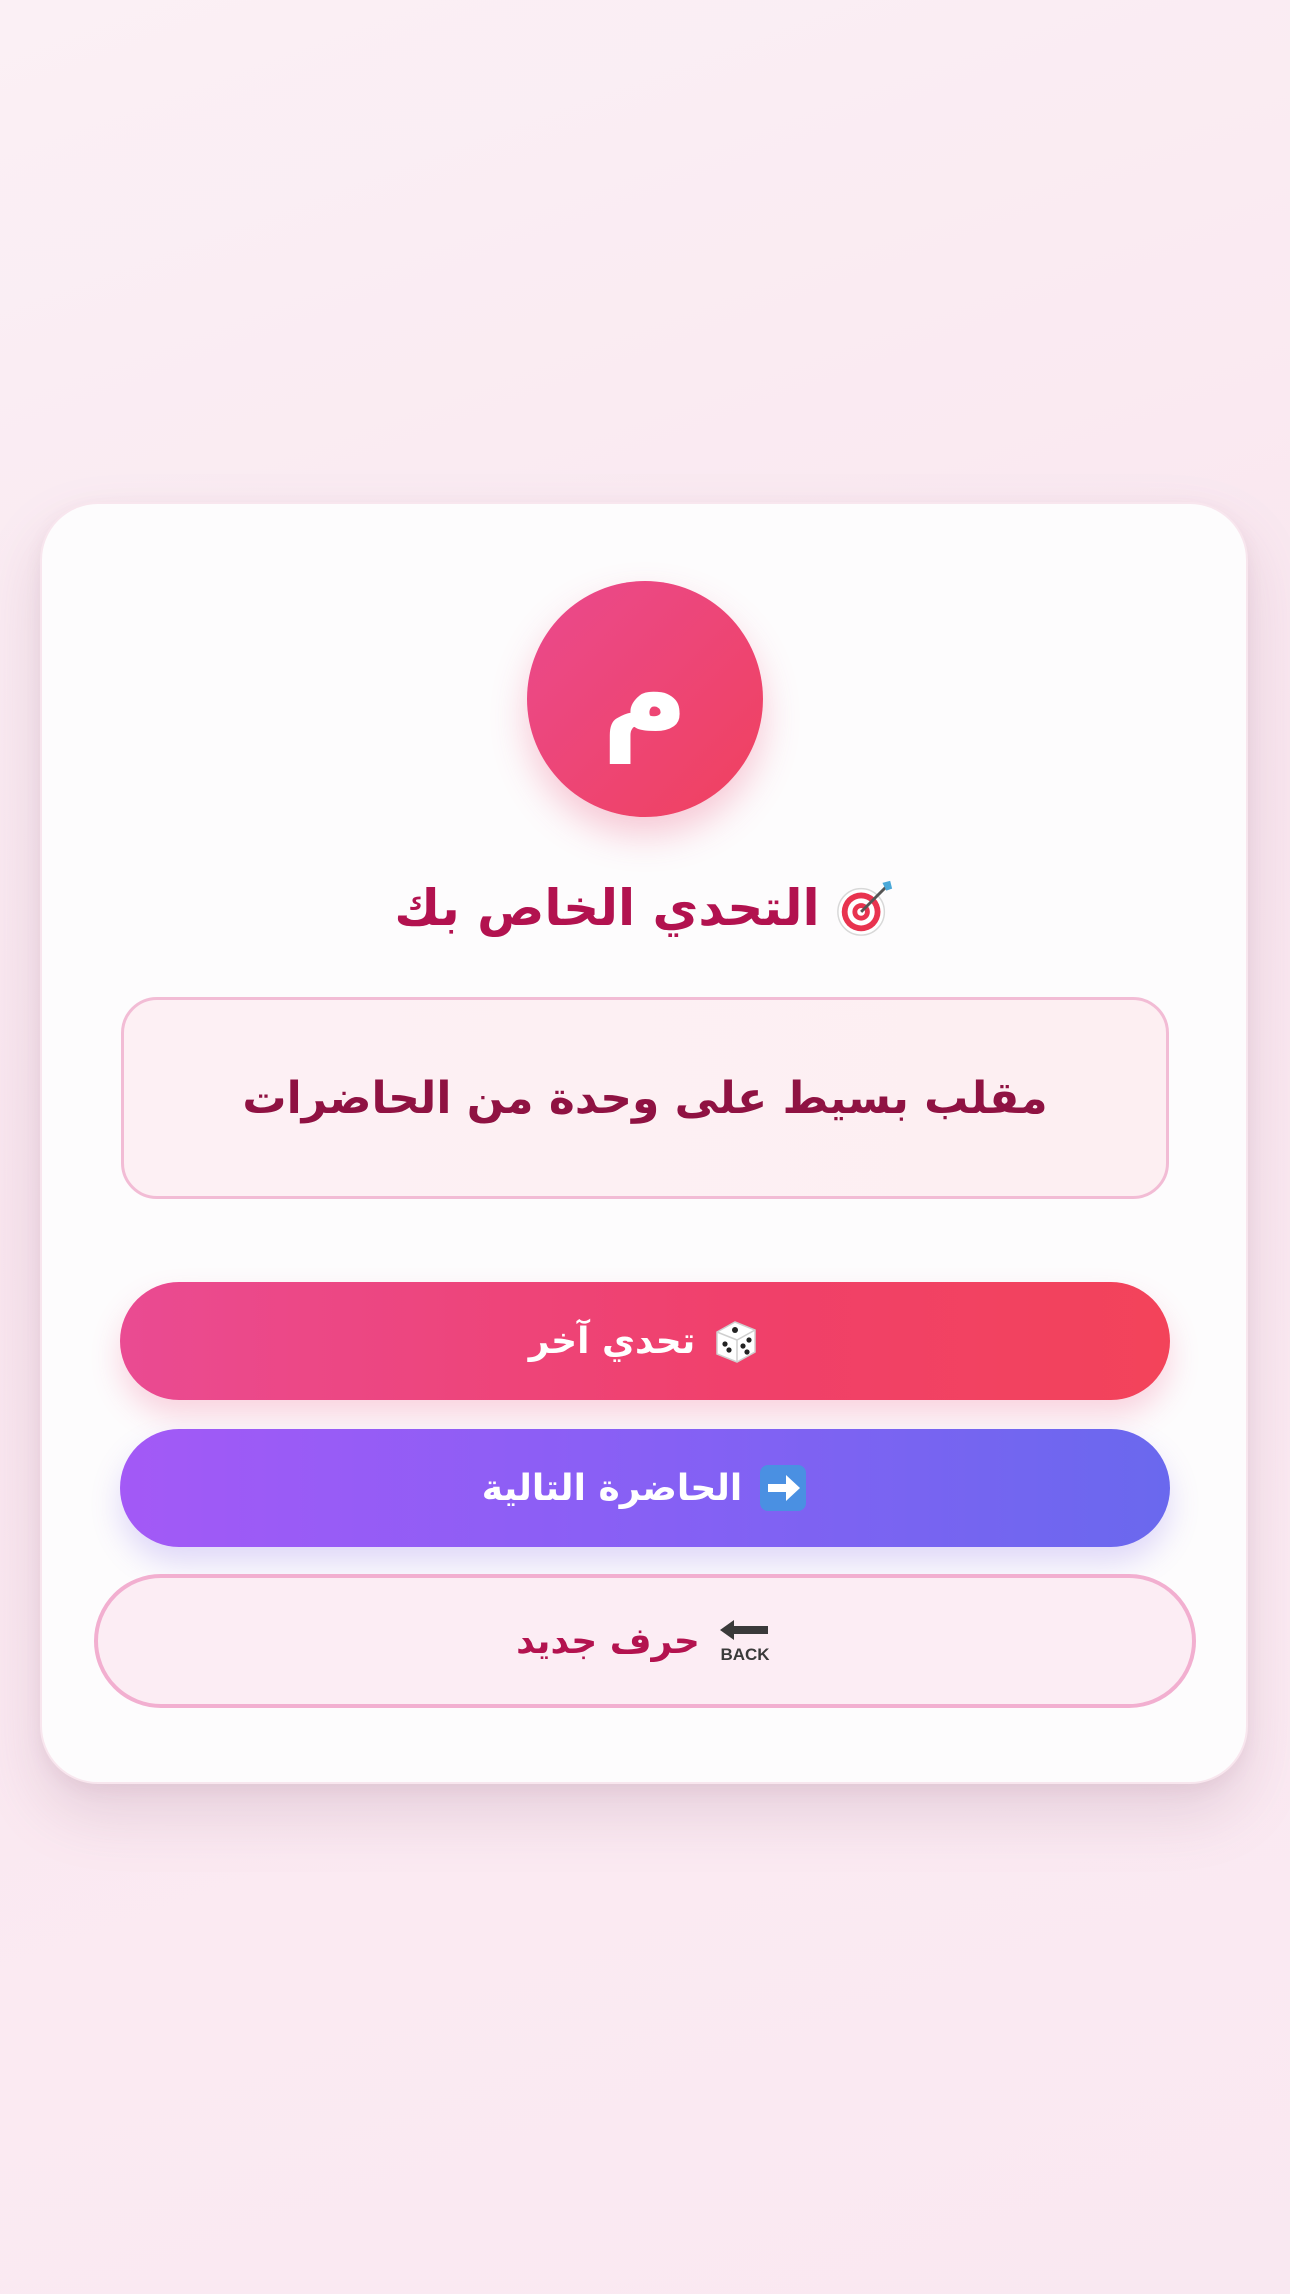 The image size is (1290, 2294). I want to click on next-attendee-button: الحاضرة التالية, so click(645, 1488).